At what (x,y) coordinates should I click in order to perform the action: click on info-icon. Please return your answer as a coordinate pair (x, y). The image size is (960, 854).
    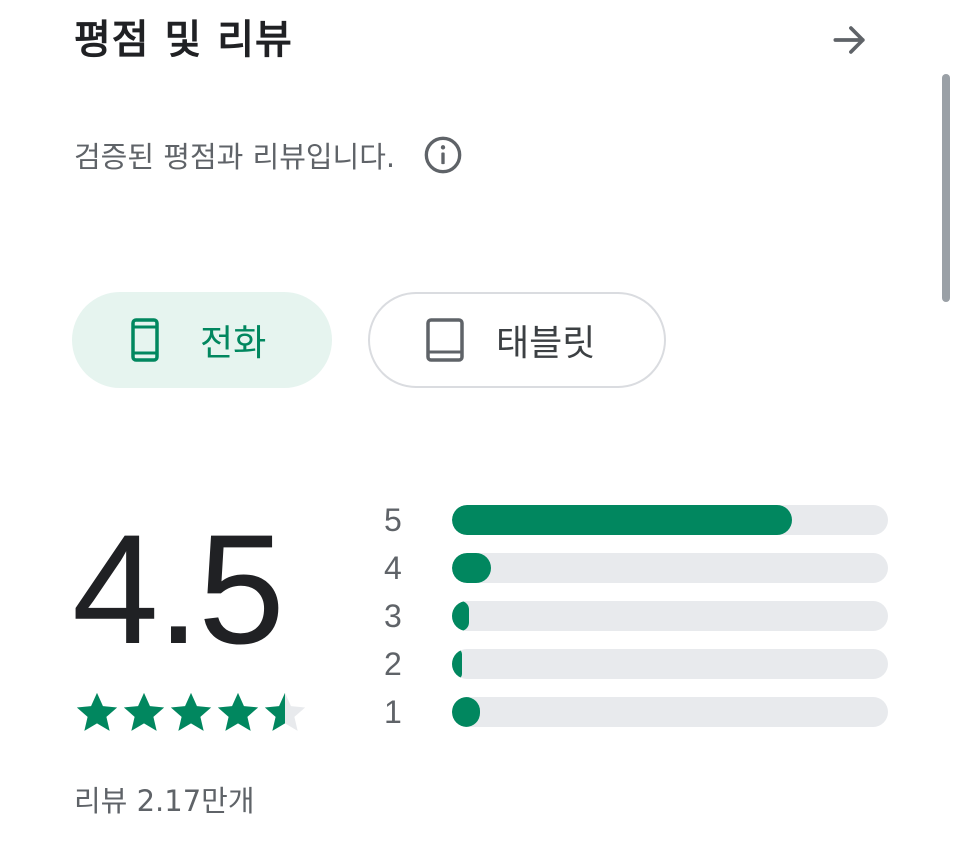
    Looking at the image, I should click on (443, 155).